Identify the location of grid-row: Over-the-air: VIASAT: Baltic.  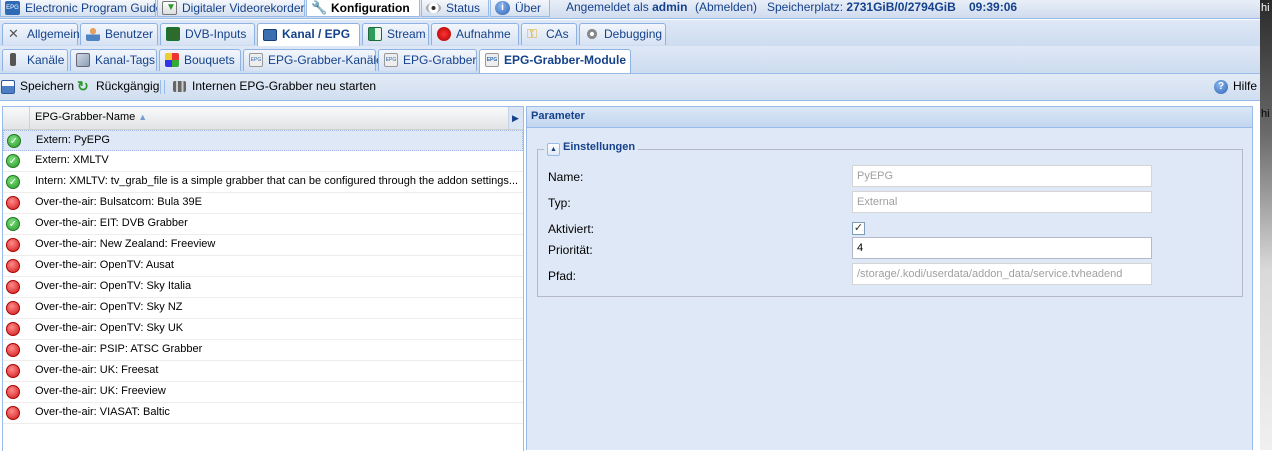
(263, 413).